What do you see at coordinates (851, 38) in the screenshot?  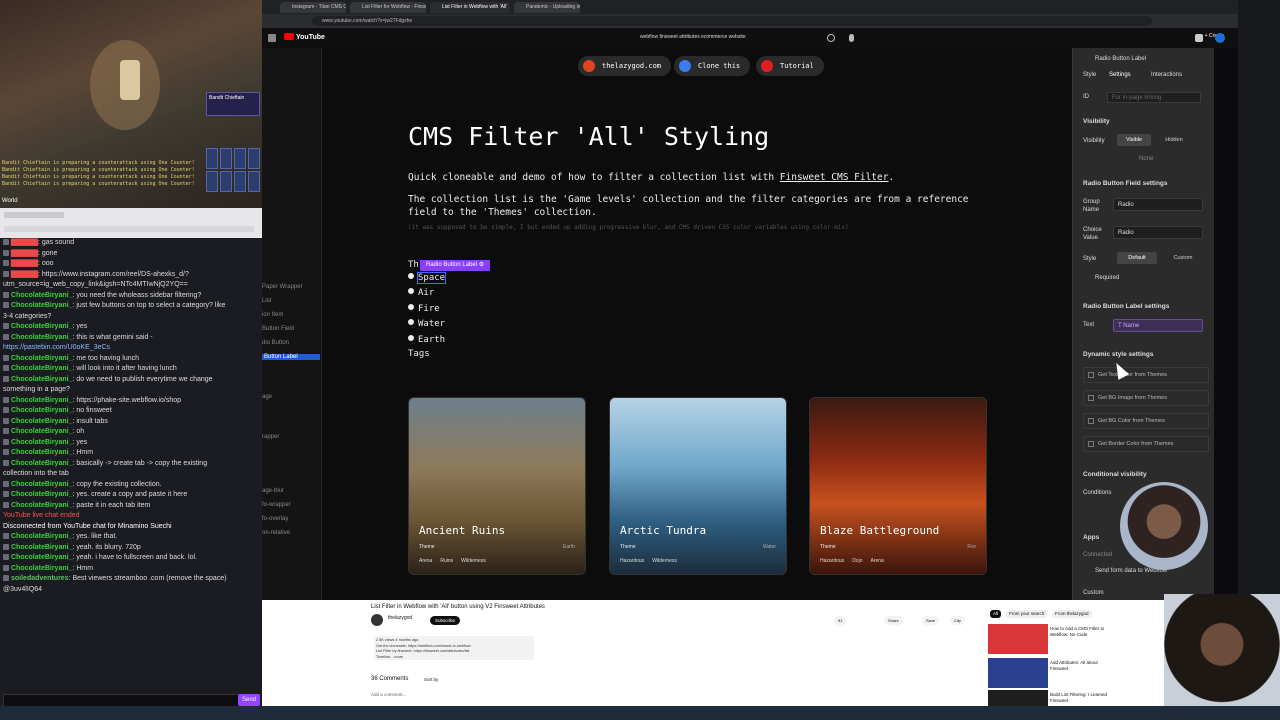 I see `microphone-icon` at bounding box center [851, 38].